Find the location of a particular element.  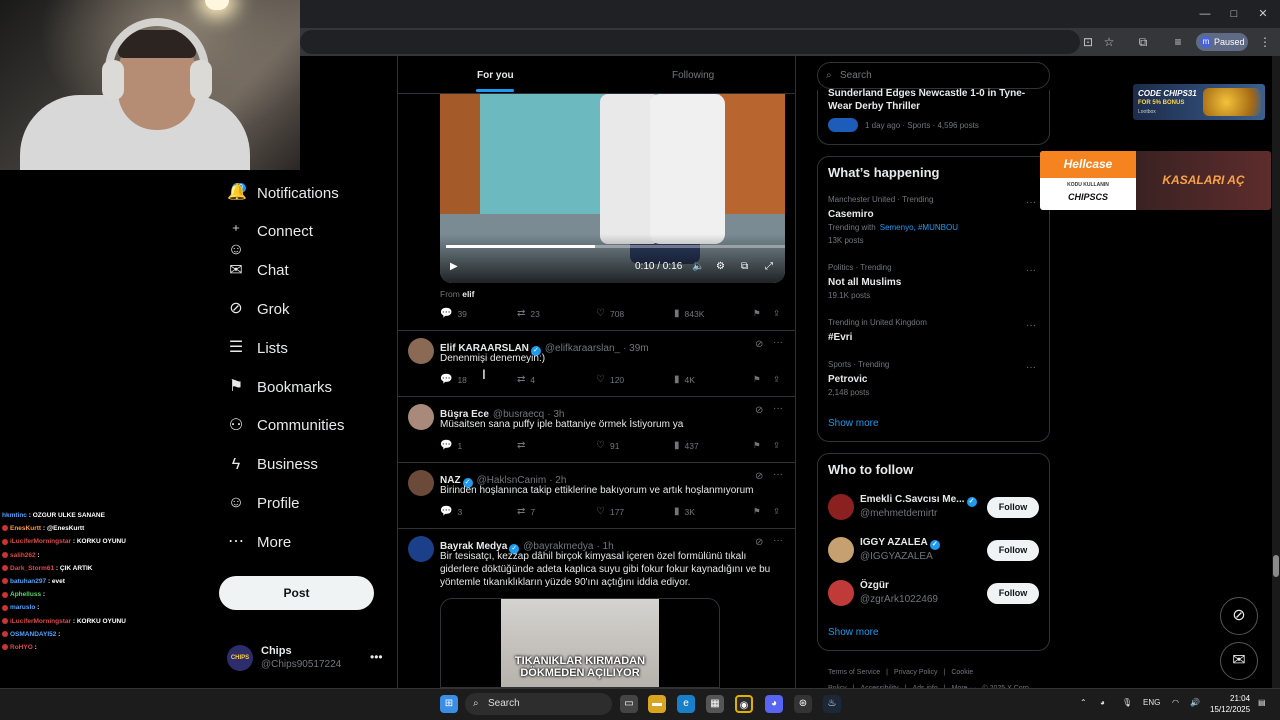

like-button: ♡ 708 is located at coordinates (610, 313).